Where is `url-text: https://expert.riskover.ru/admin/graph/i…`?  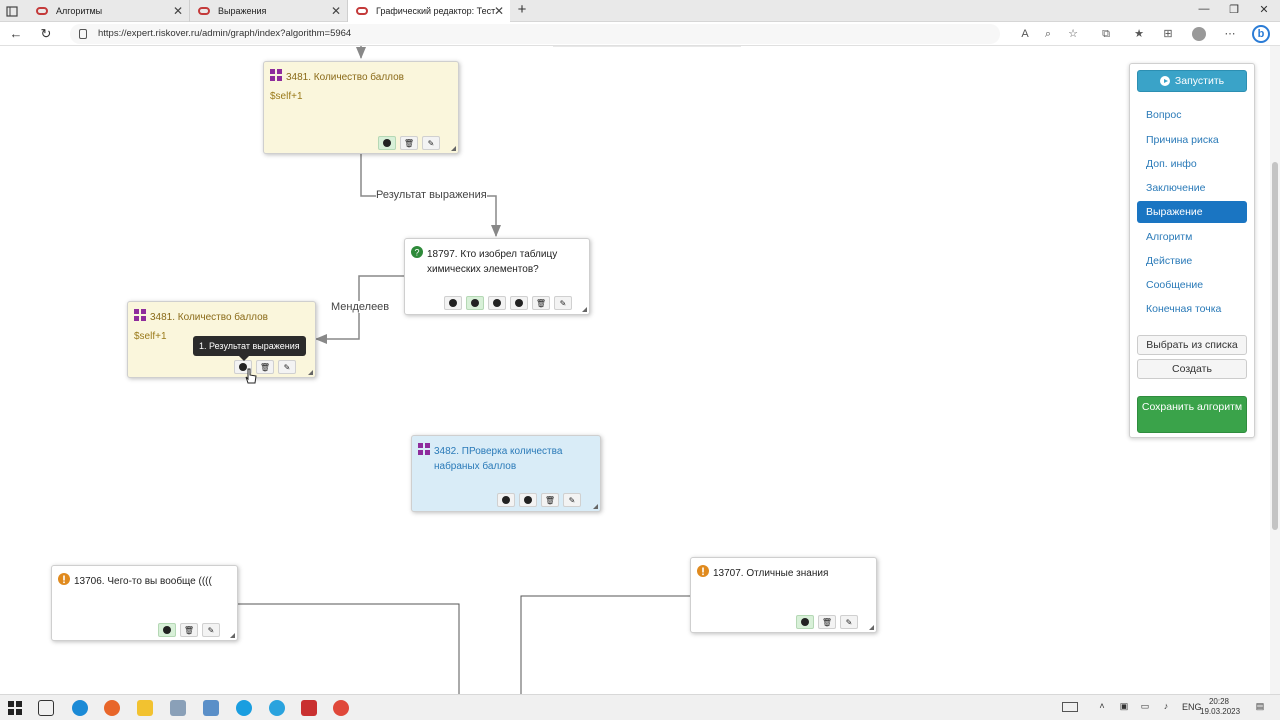
url-text: https://expert.riskover.ru/admin/graph/i… is located at coordinates (225, 33).